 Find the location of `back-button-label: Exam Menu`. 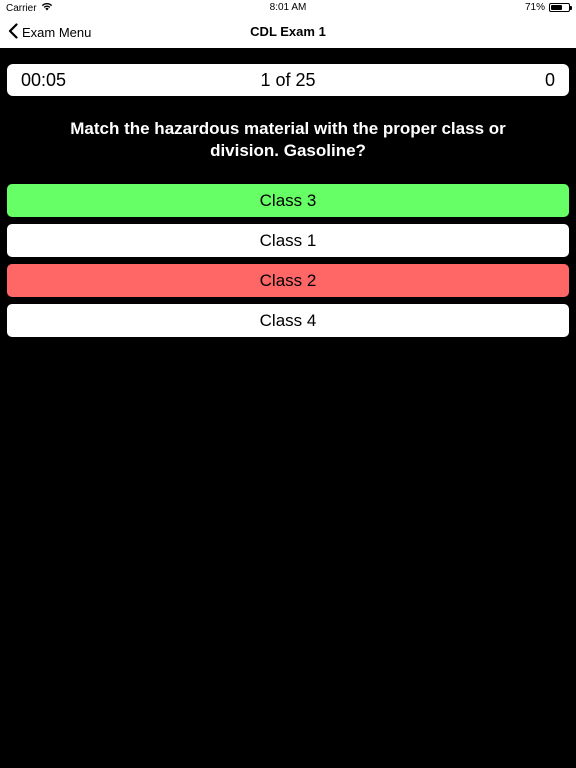

back-button-label: Exam Menu is located at coordinates (57, 32).